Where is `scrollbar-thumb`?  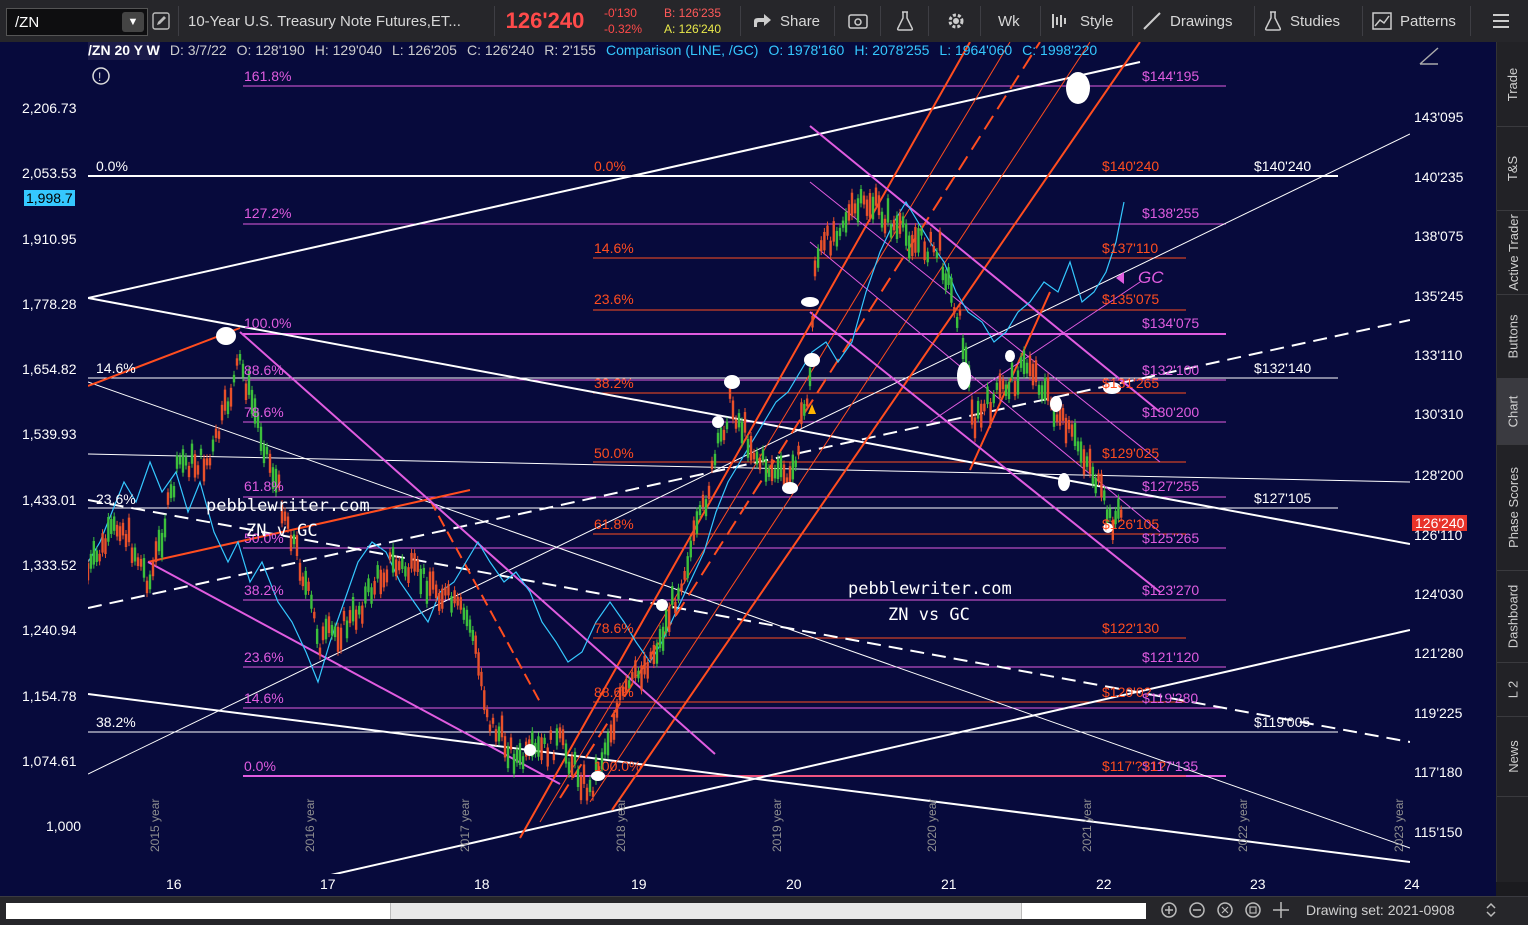 scrollbar-thumb is located at coordinates (706, 911).